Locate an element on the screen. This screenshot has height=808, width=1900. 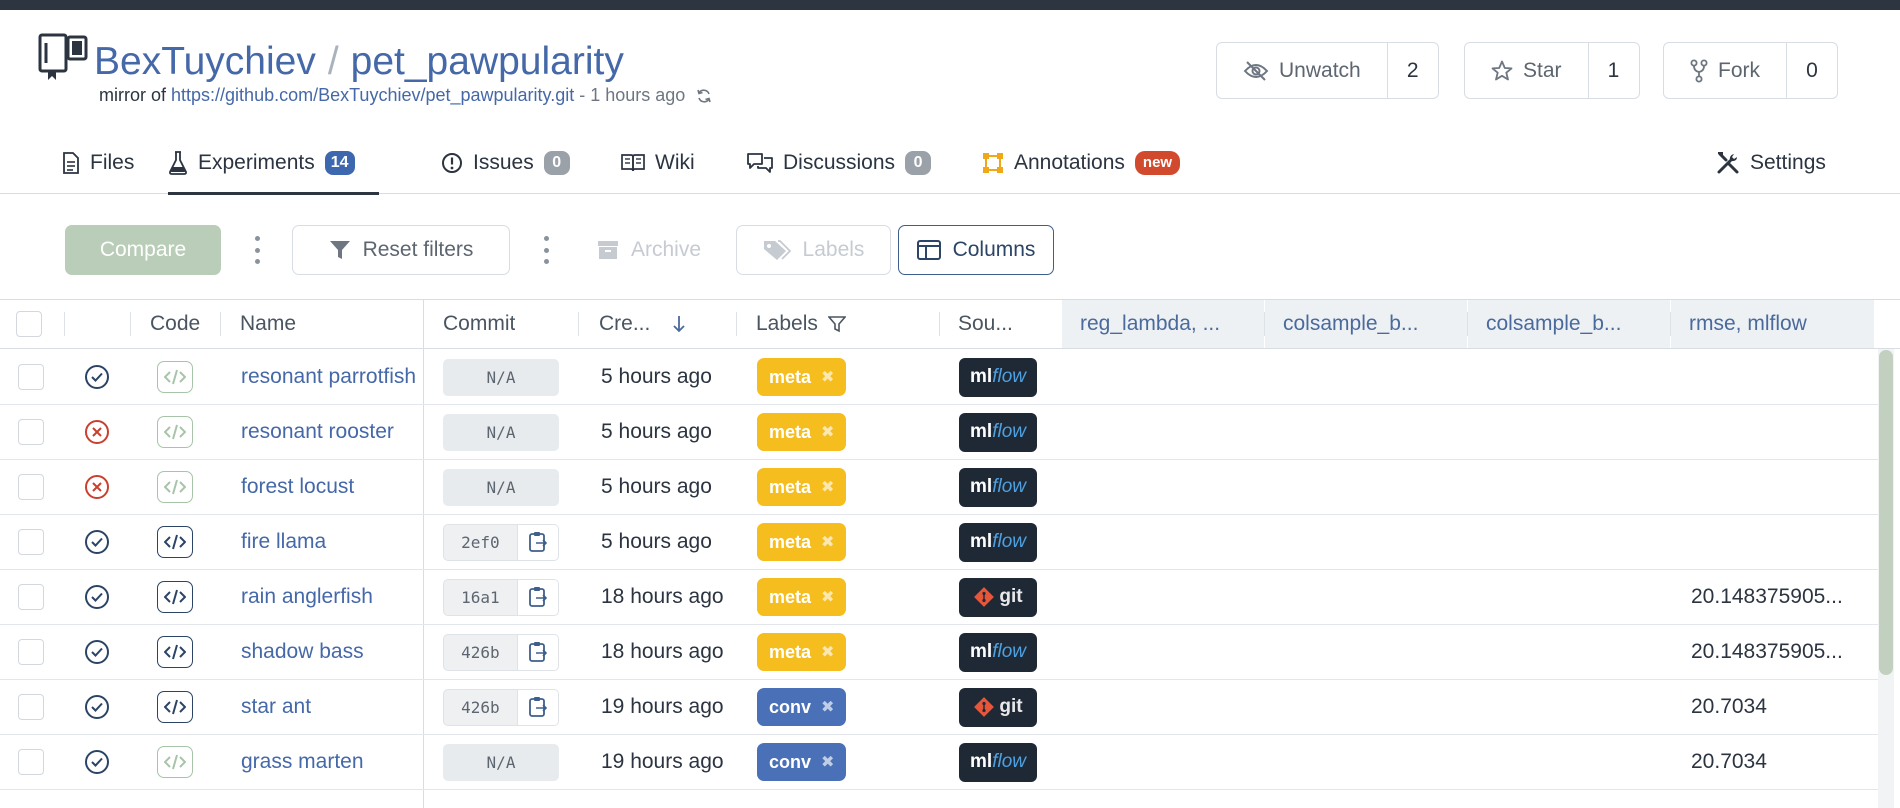
label-text: meta is located at coordinates (790, 651).